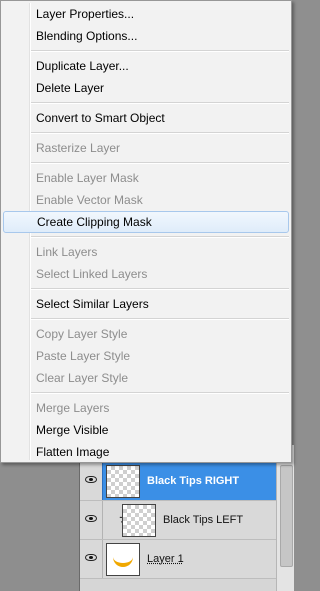 The width and height of the screenshot is (320, 591). What do you see at coordinates (72, 430) in the screenshot?
I see `menu-item-label: Merge Visible` at bounding box center [72, 430].